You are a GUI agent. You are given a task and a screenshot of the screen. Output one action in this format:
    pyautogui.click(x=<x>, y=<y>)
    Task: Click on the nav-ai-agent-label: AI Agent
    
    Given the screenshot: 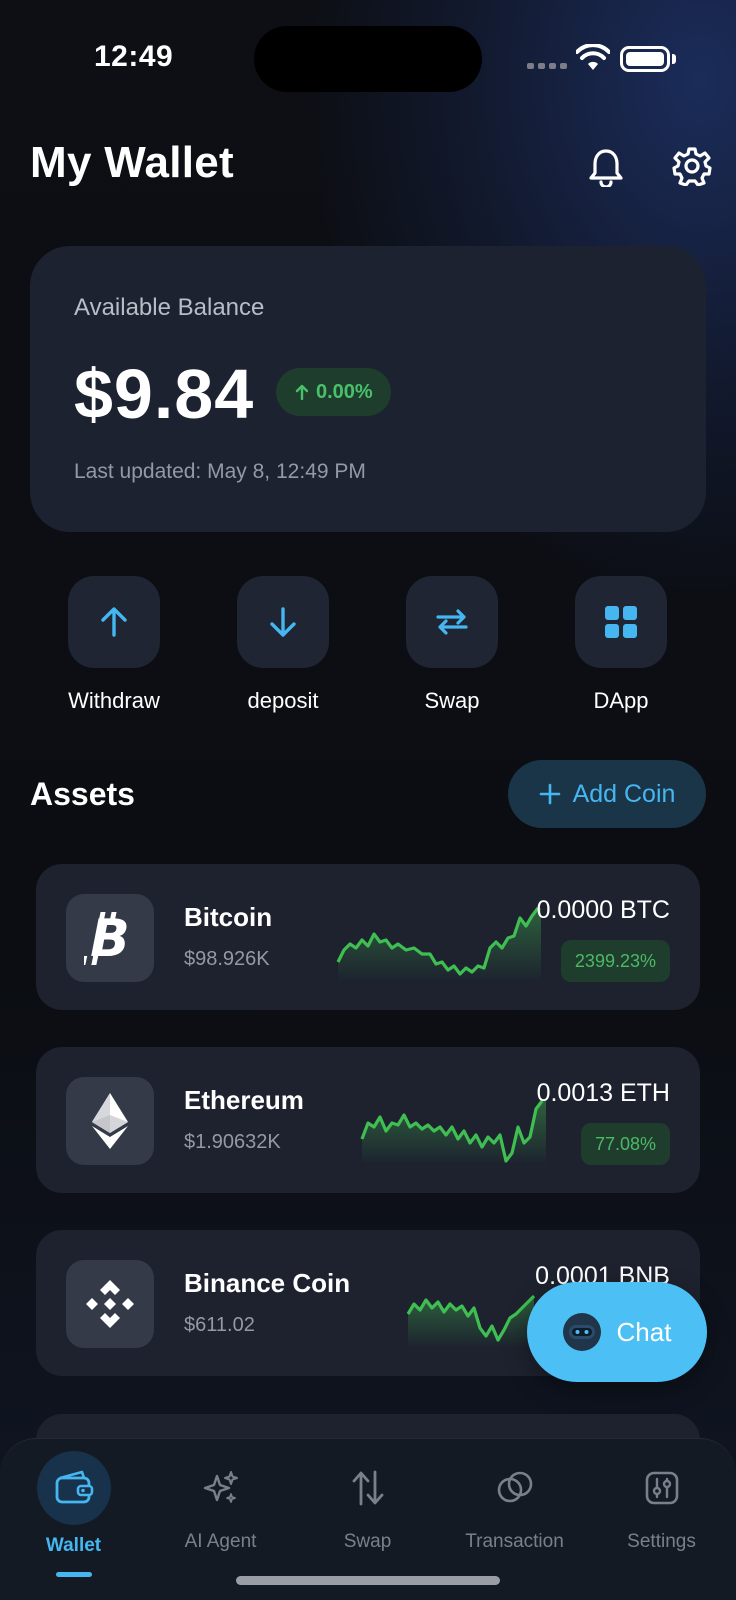 What is the action you would take?
    pyautogui.click(x=220, y=1541)
    